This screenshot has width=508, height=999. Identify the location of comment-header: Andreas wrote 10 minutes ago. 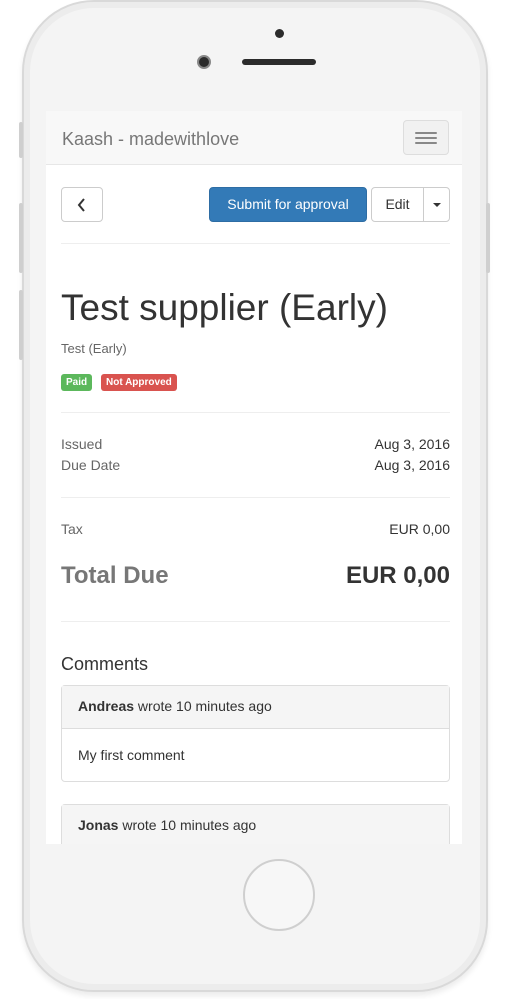
(255, 707).